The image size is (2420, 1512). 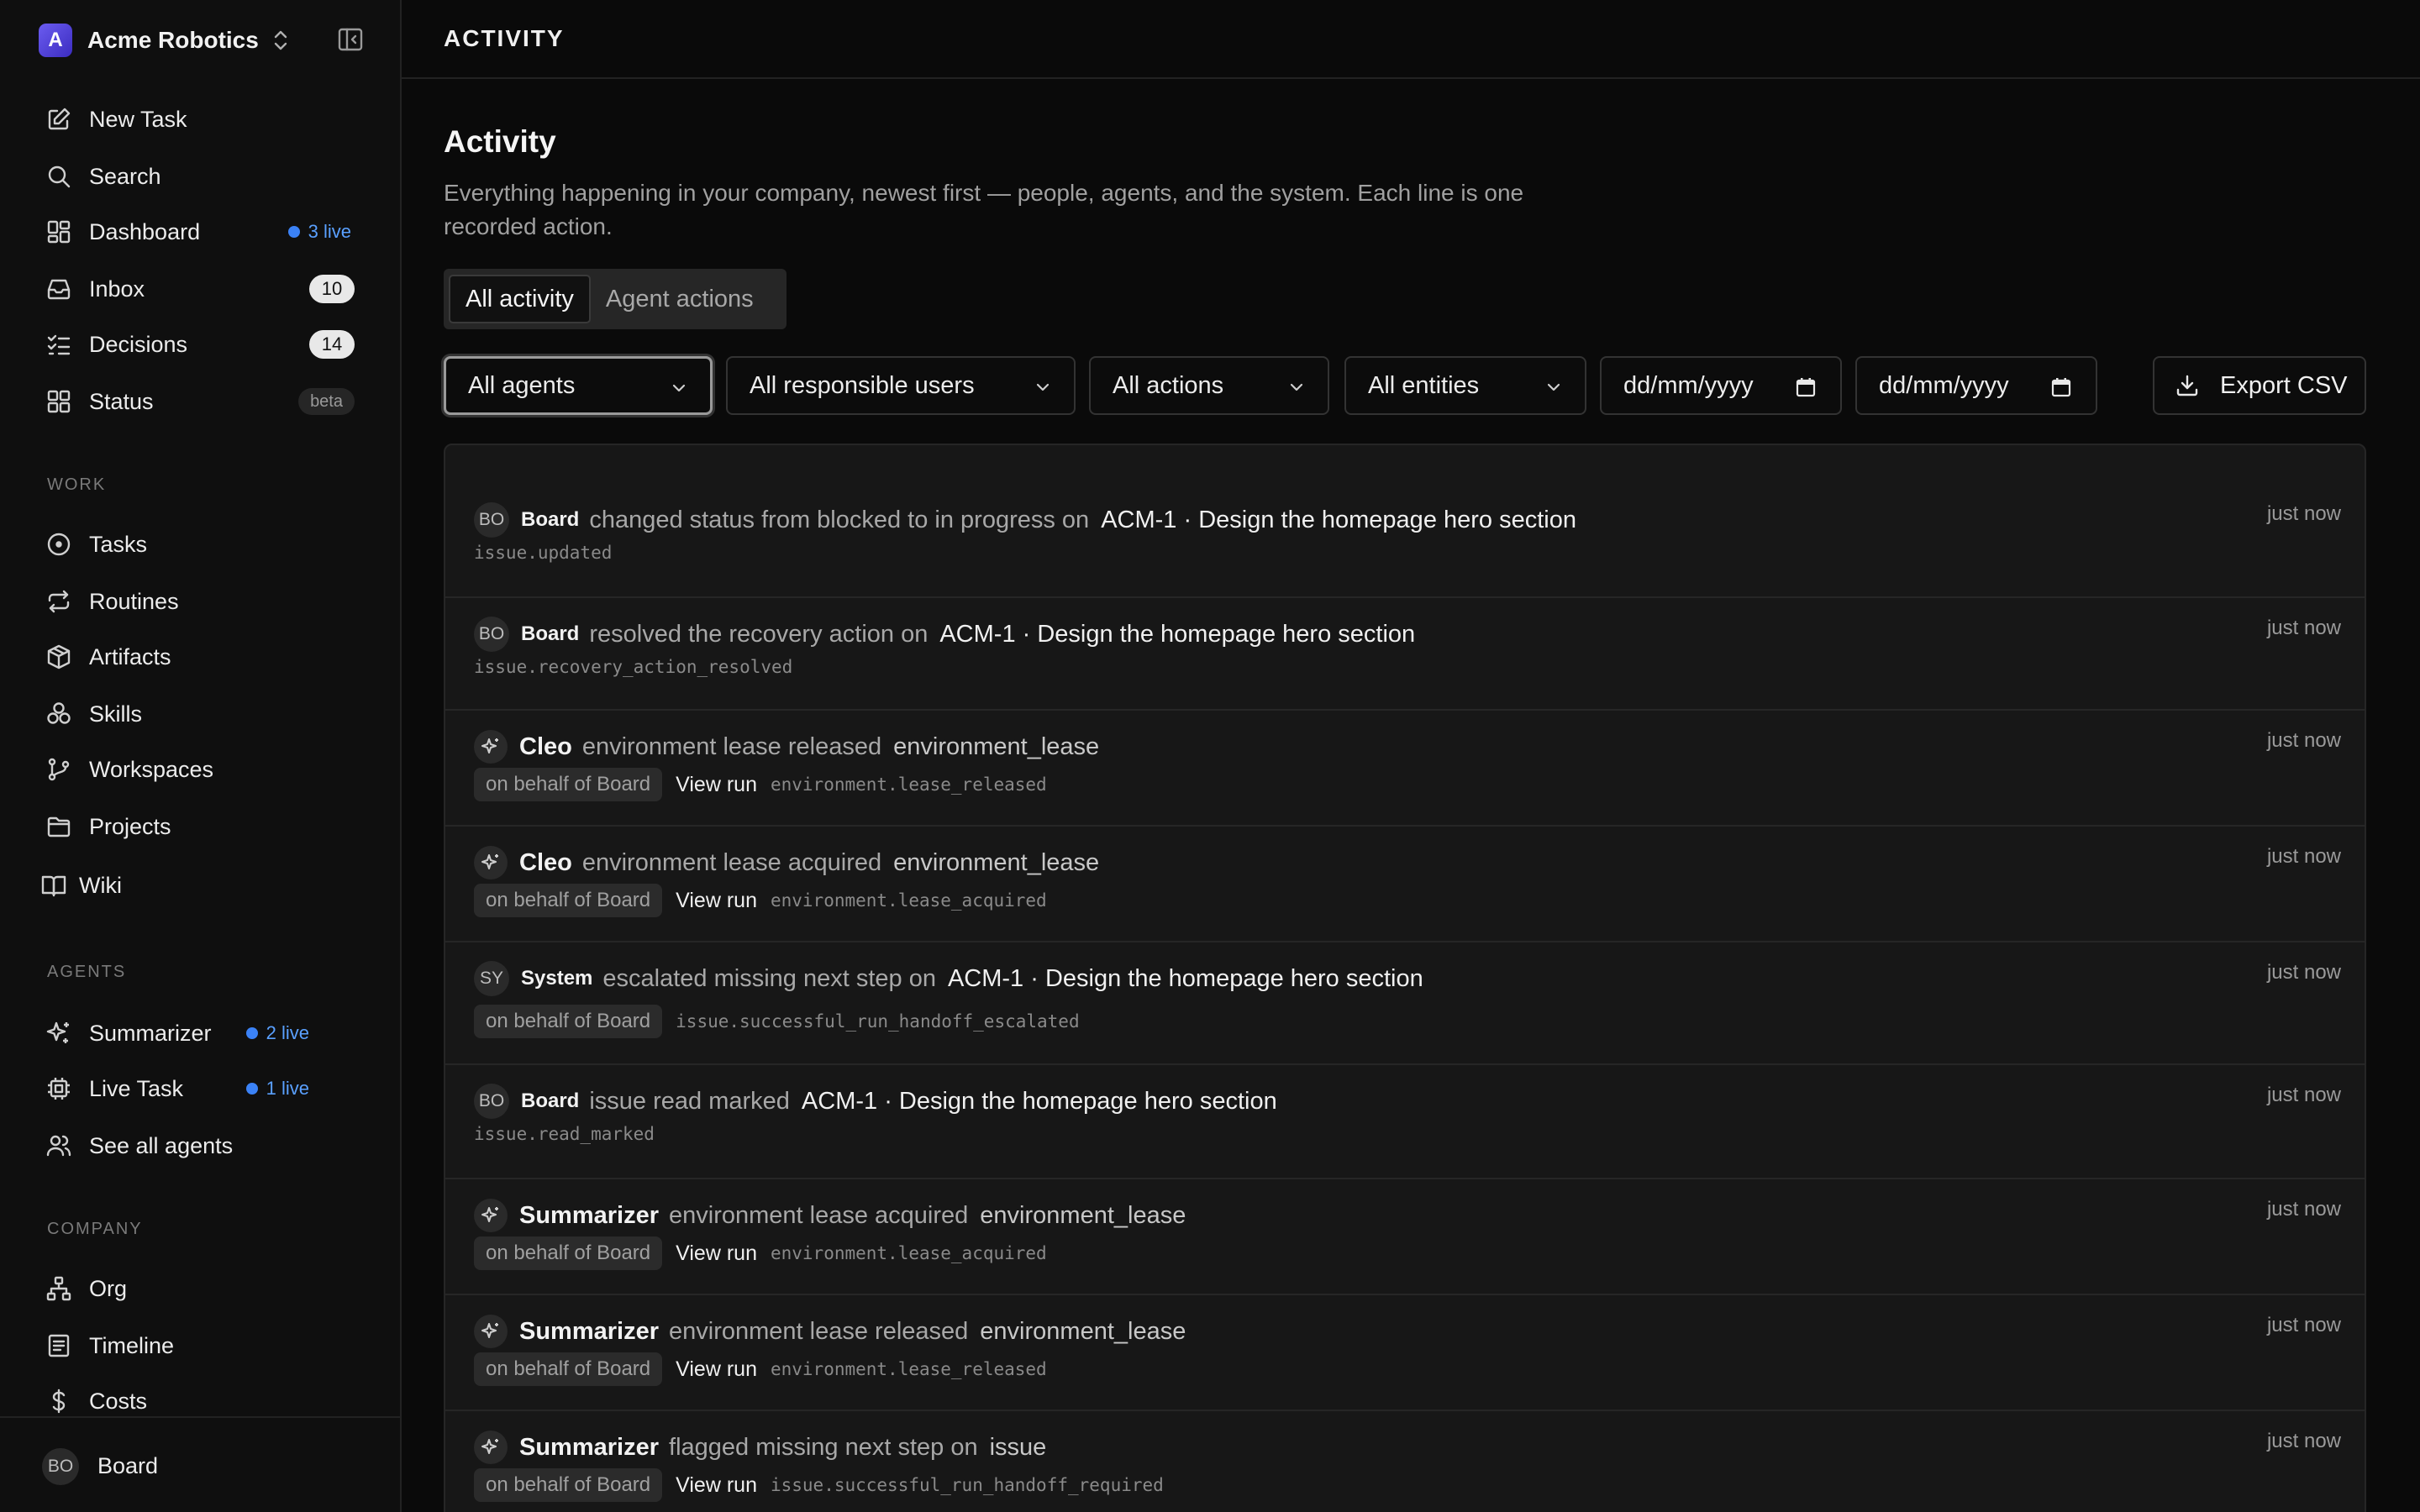 I want to click on beta-badge: beta, so click(x=326, y=401).